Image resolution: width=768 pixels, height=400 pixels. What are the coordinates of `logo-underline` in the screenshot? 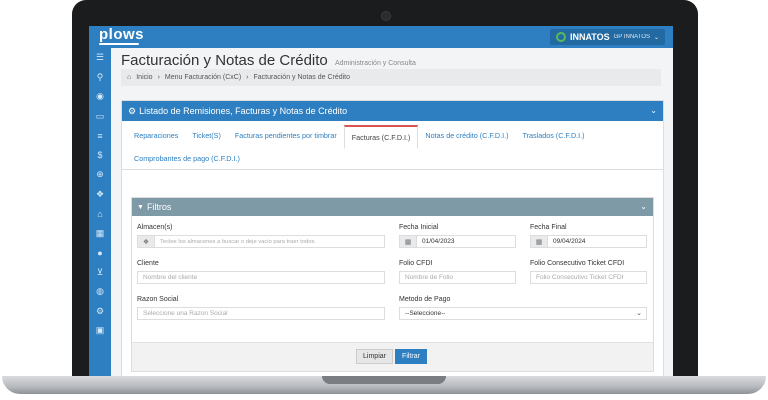 It's located at (119, 44).